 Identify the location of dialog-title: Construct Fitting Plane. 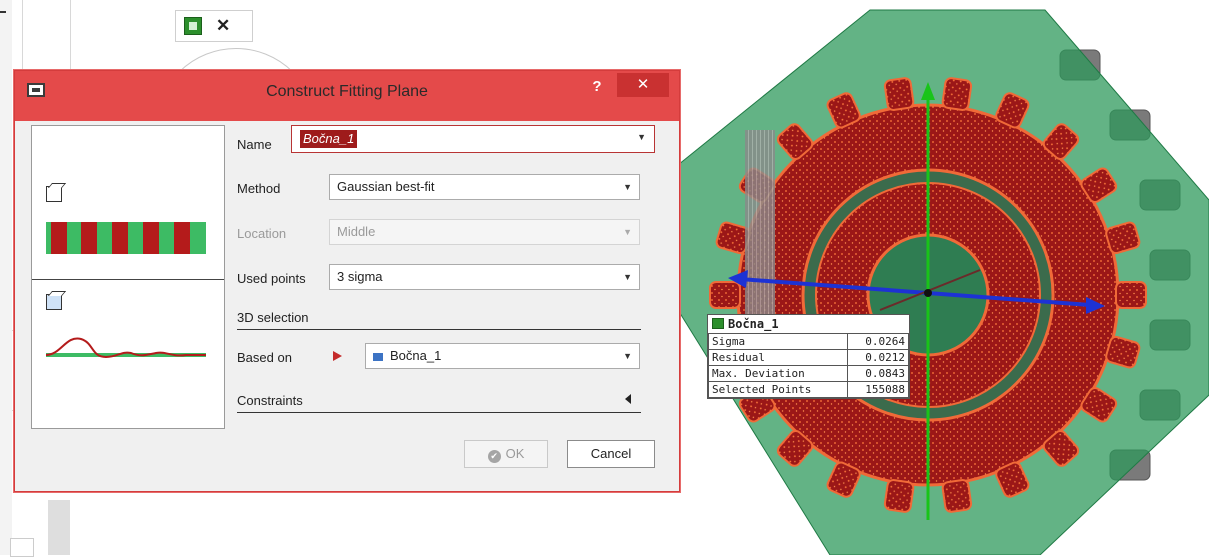
(347, 91).